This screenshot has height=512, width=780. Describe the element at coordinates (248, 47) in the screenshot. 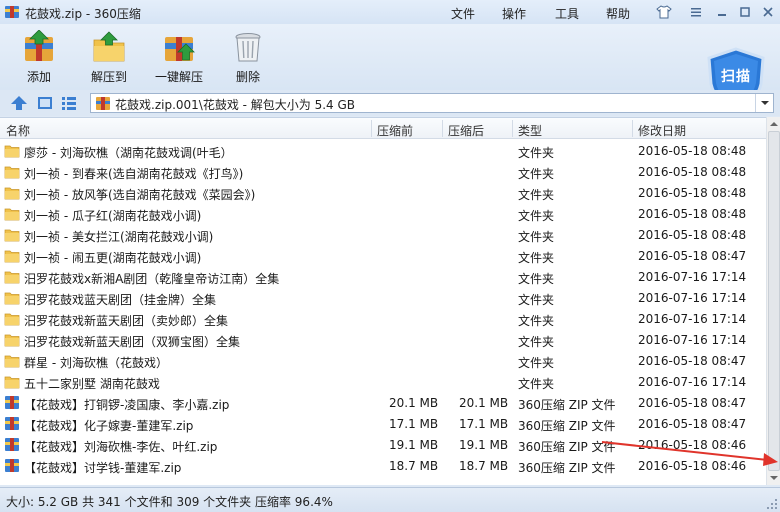

I see `trash-icon` at that location.